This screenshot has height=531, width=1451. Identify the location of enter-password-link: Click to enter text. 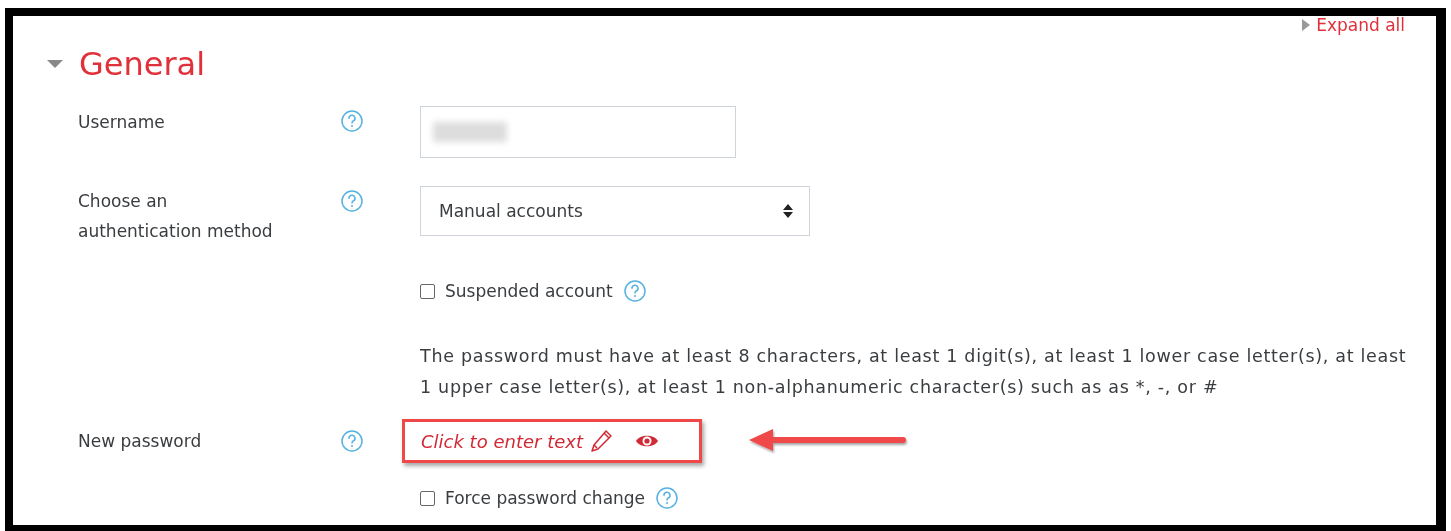
(502, 441).